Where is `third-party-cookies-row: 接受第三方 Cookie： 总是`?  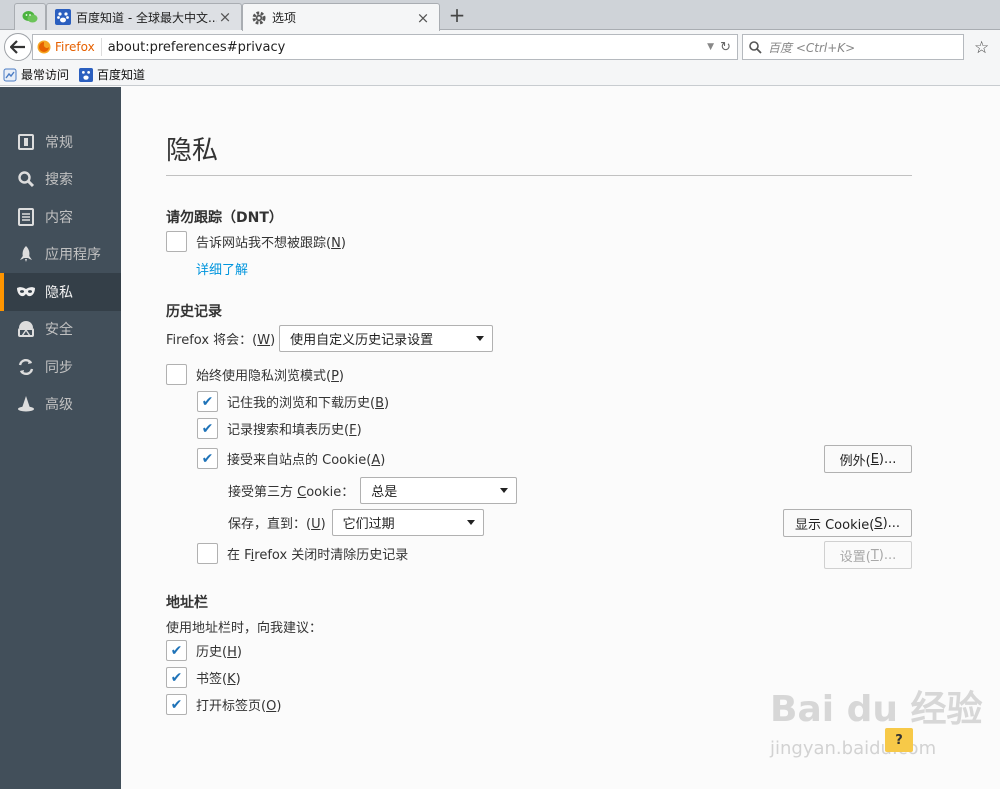 third-party-cookies-row: 接受第三方 Cookie： 总是 is located at coordinates (373, 490).